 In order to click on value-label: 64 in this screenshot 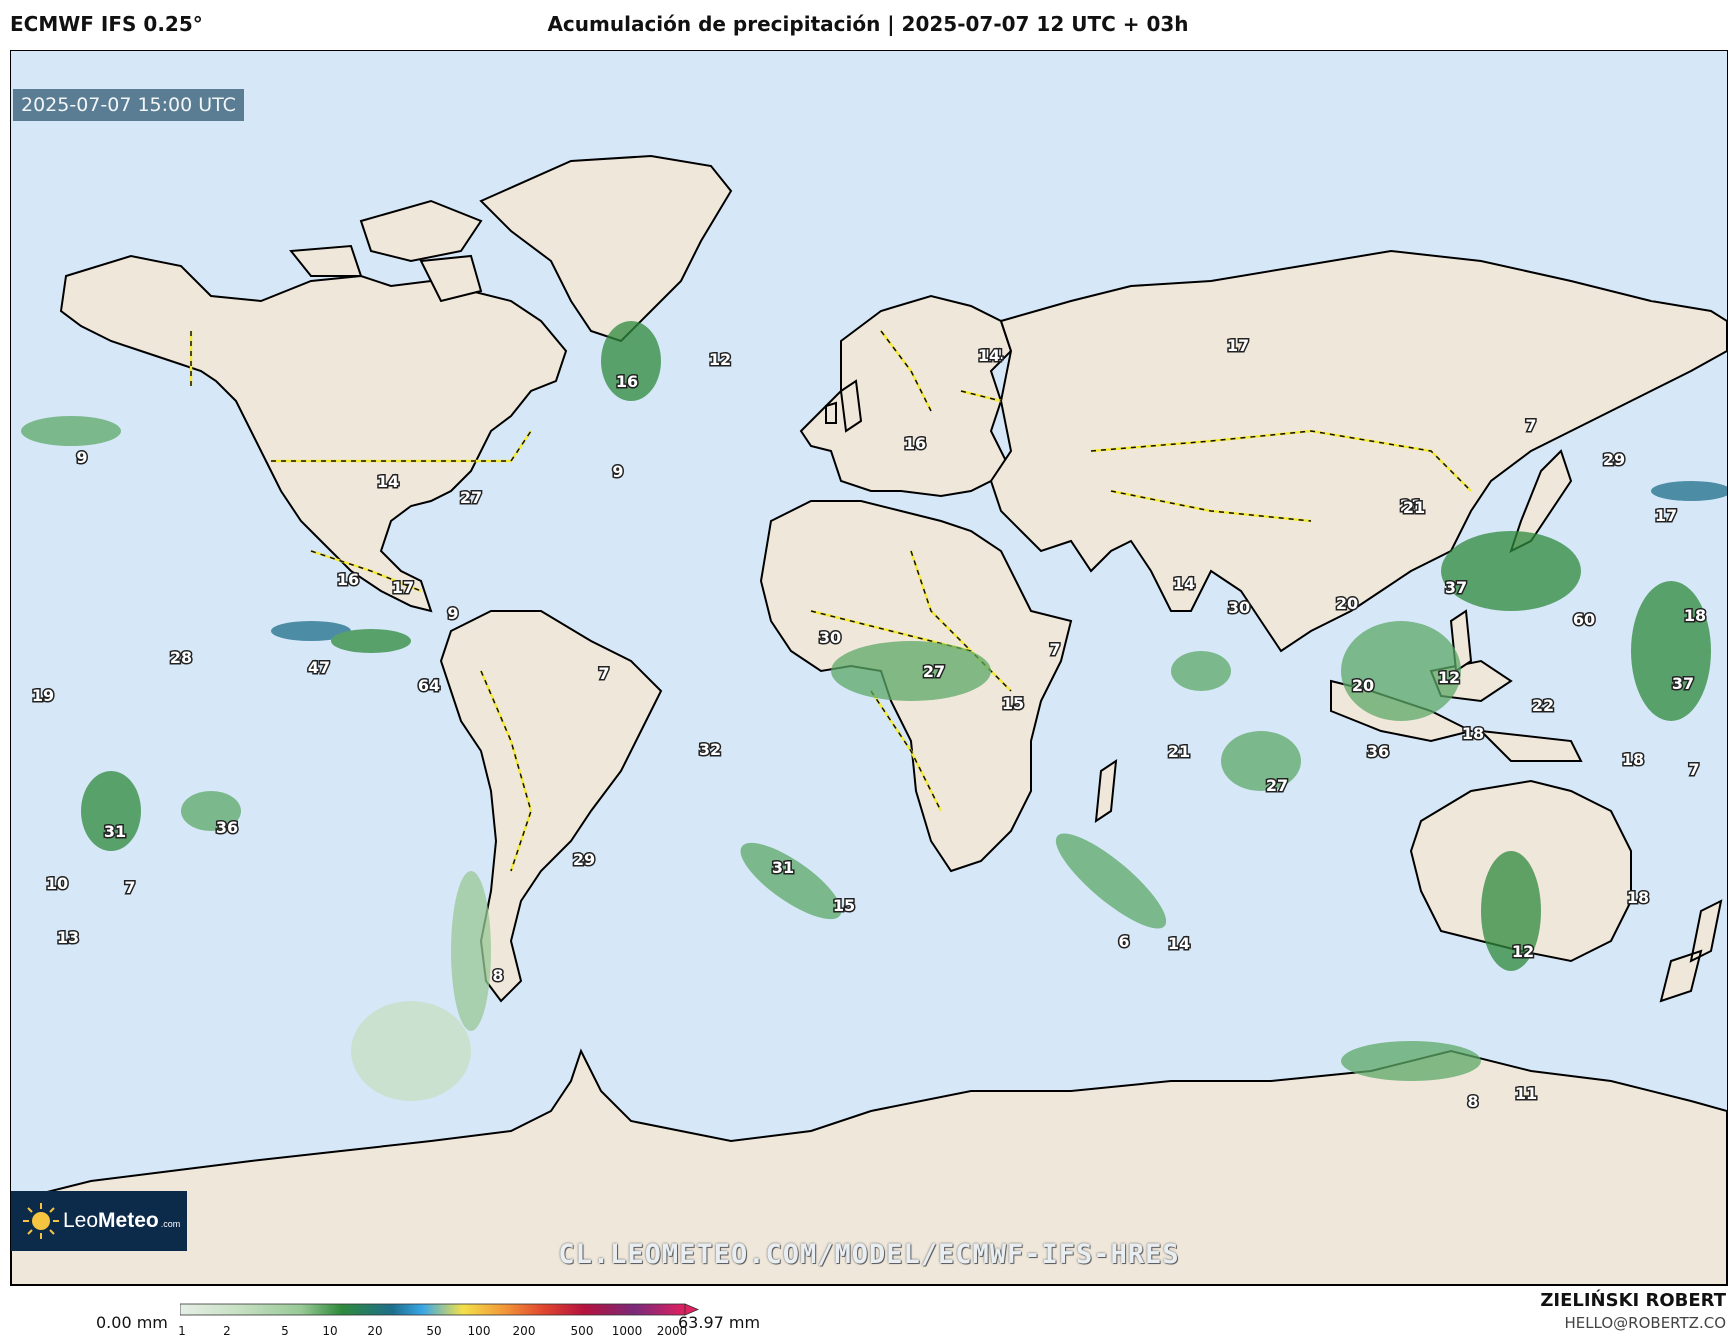, I will do `click(429, 685)`.